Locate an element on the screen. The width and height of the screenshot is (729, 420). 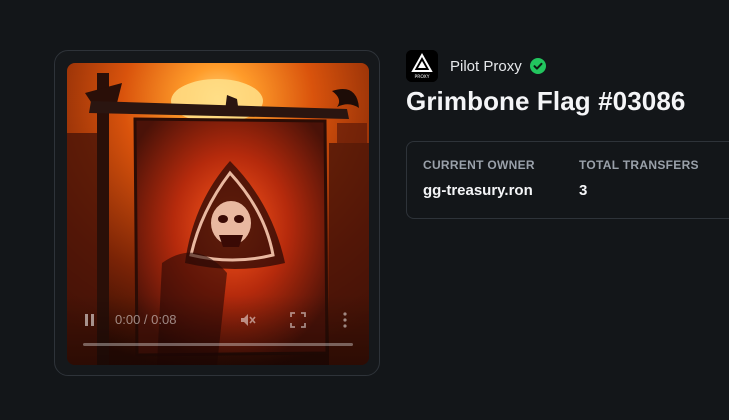
mute-icon is located at coordinates (248, 320).